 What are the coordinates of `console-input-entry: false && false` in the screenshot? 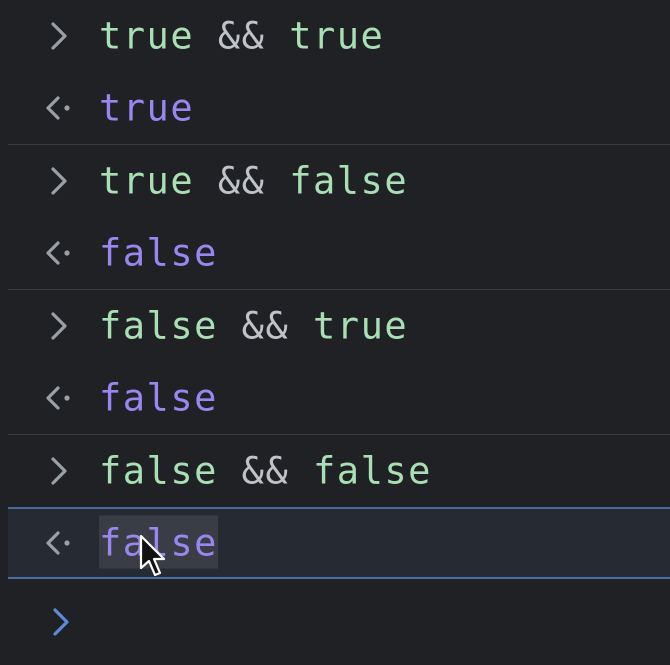 It's located at (335, 471).